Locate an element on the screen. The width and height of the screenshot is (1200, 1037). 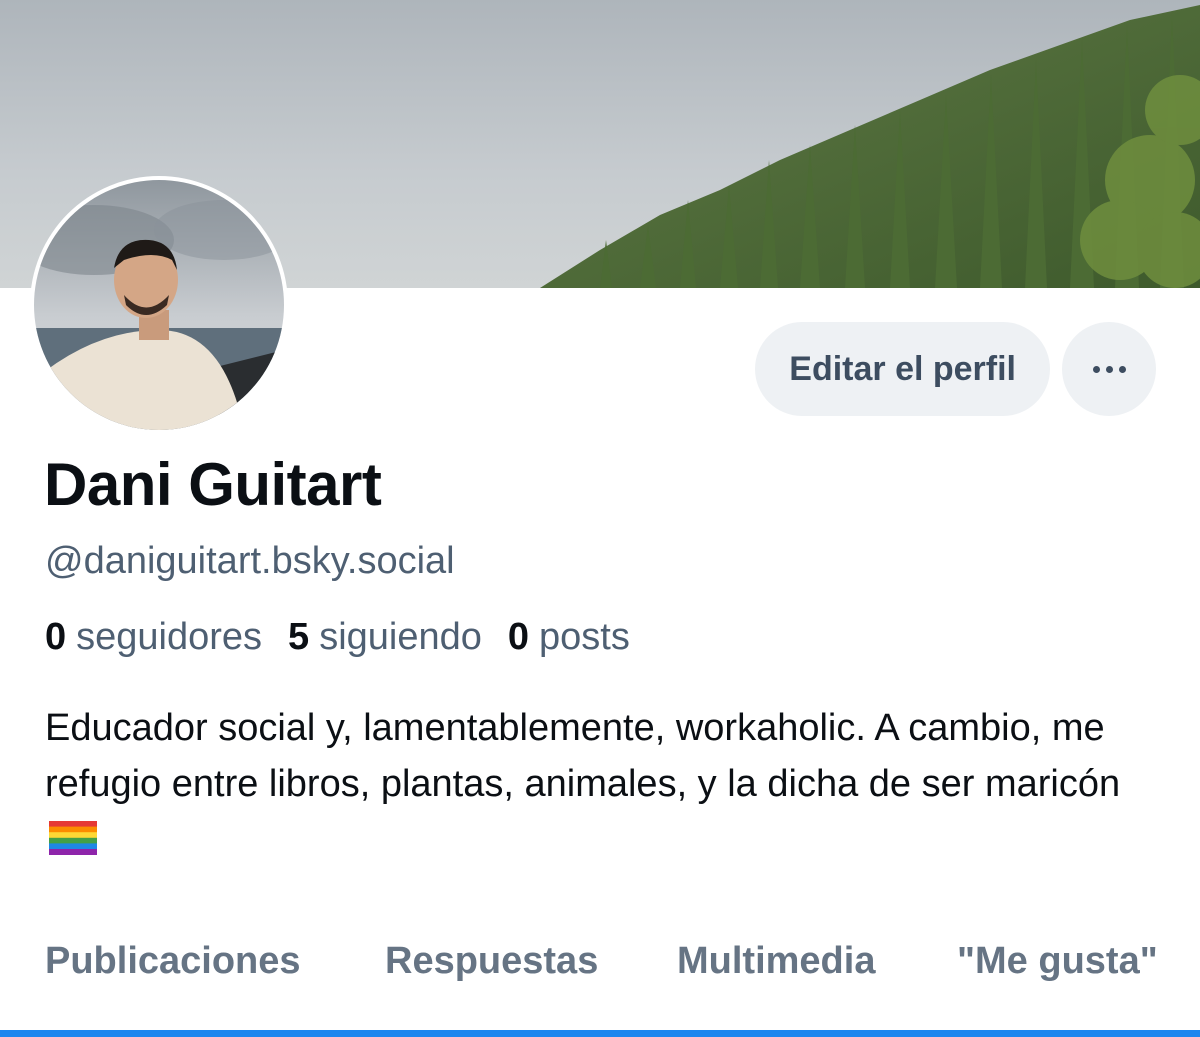
profile-stats: 0 seguidores 5 siguiendo 0 posts is located at coordinates (337, 637).